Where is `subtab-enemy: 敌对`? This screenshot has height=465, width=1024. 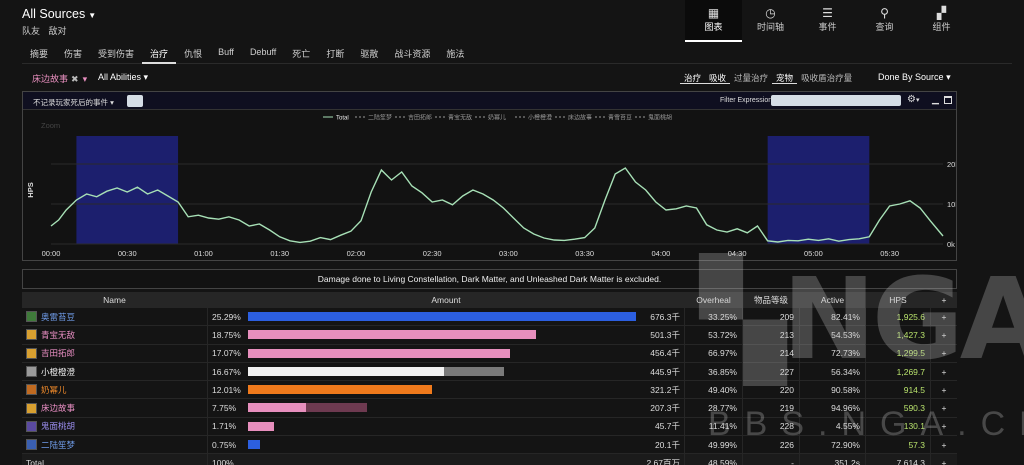
subtab-enemy: 敌对 is located at coordinates (58, 31).